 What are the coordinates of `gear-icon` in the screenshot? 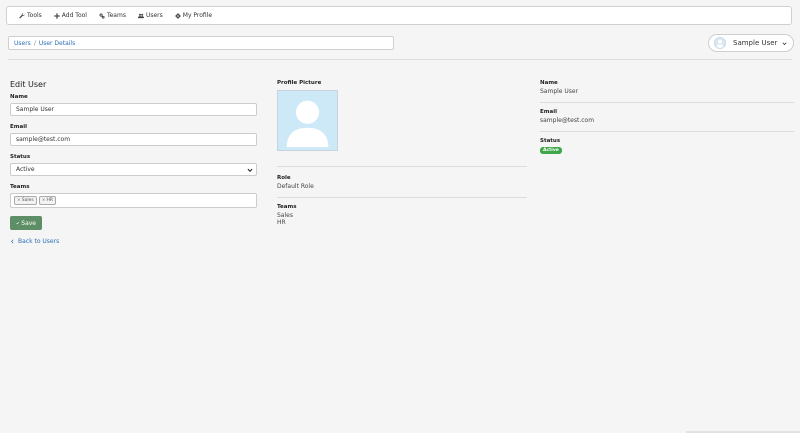 It's located at (177, 15).